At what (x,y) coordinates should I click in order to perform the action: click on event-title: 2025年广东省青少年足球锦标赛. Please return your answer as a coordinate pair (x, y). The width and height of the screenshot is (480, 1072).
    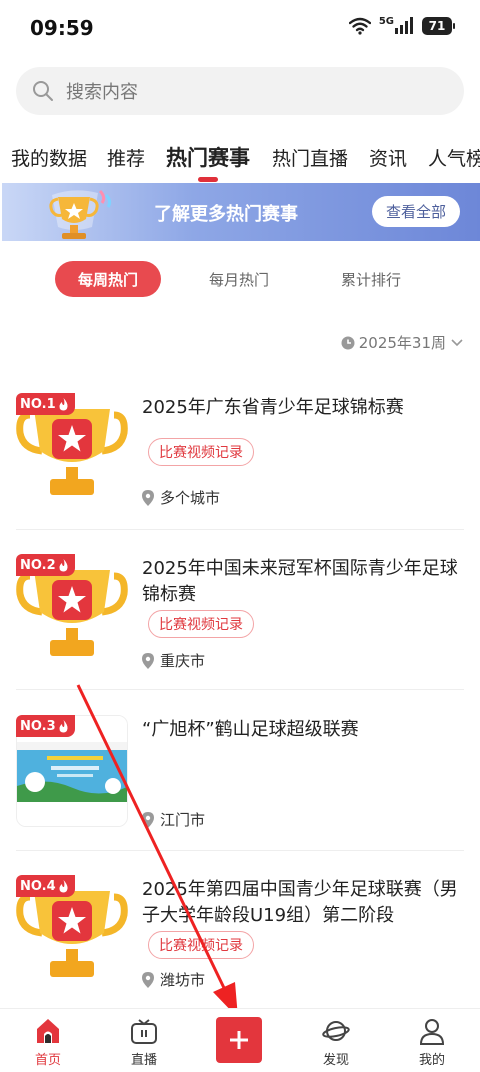
    Looking at the image, I should click on (273, 407).